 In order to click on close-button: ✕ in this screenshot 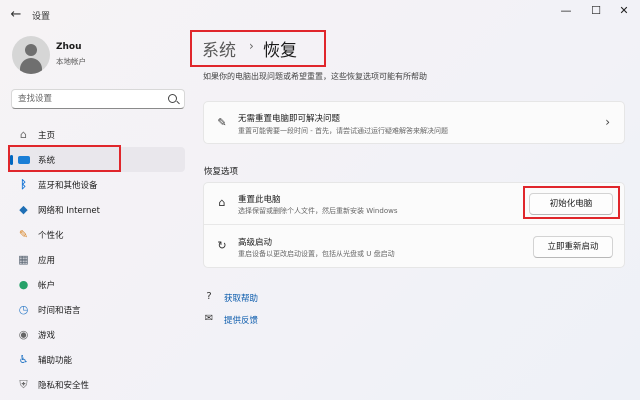, I will do `click(624, 11)`.